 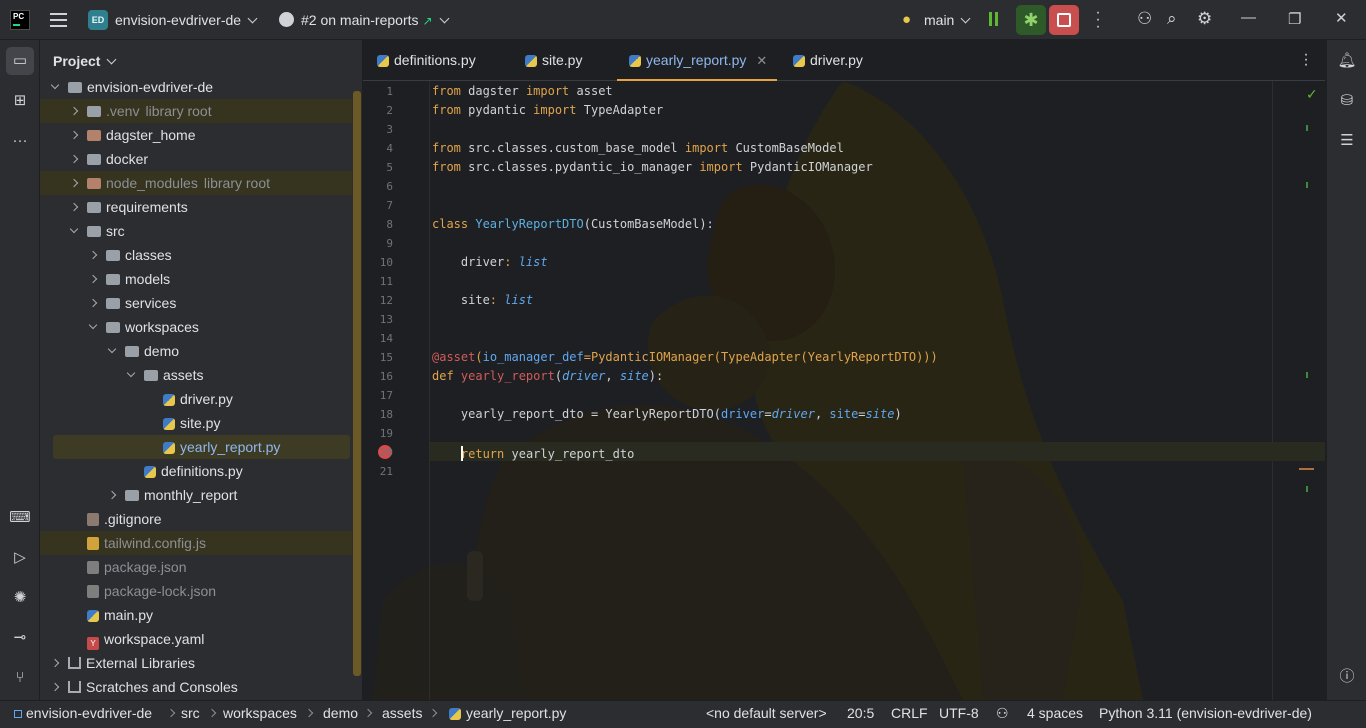 I want to click on line-separator: CRLF, so click(x=909, y=713).